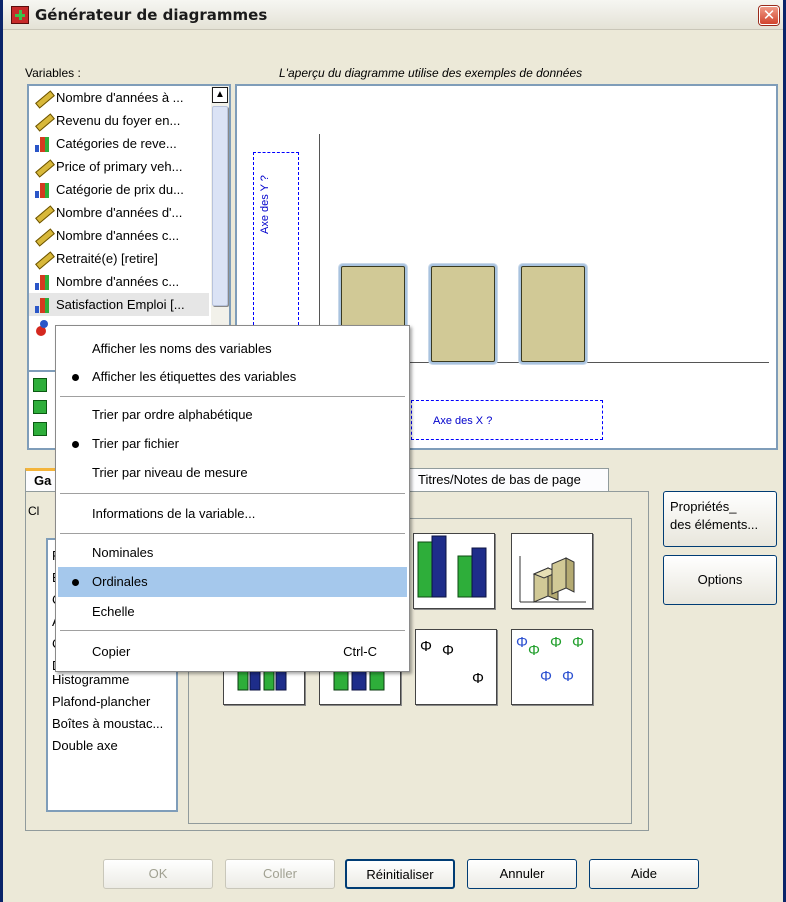  Describe the element at coordinates (90, 679) in the screenshot. I see `chart-type-item: Histogramme` at that location.